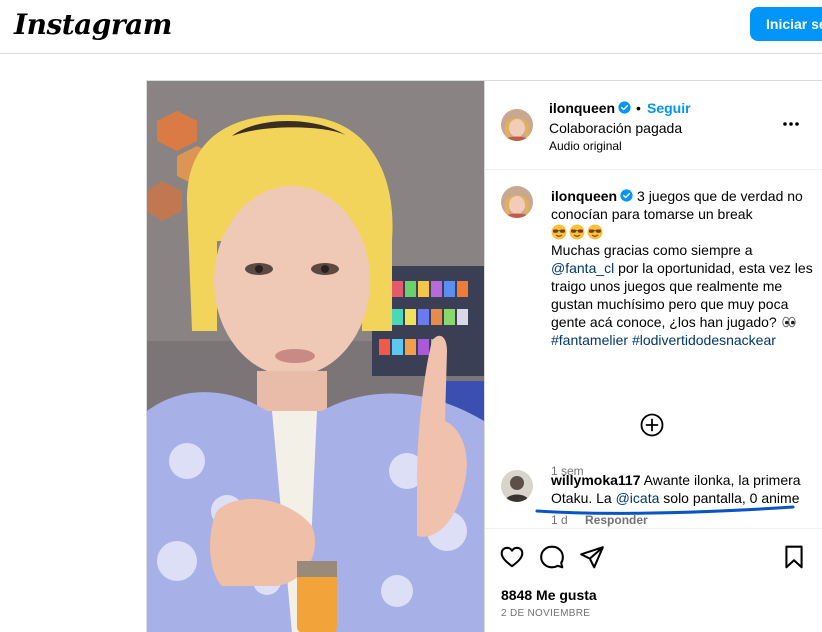 The height and width of the screenshot is (632, 822). Describe the element at coordinates (615, 128) in the screenshot. I see `paid-partnership-label: Colaboración pagada` at that location.